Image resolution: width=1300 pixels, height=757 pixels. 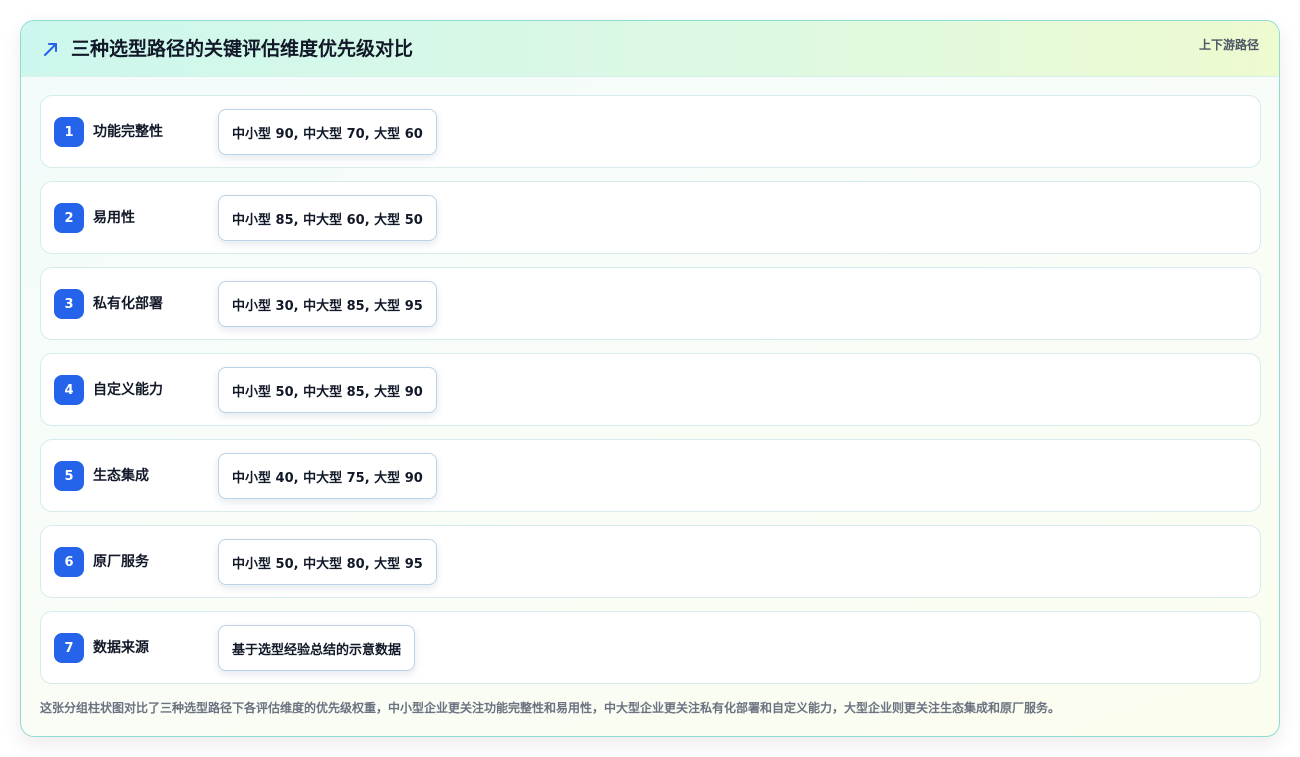 I want to click on dimension-value: 中小型 50, 中大型 80, 大型 95, so click(x=327, y=562).